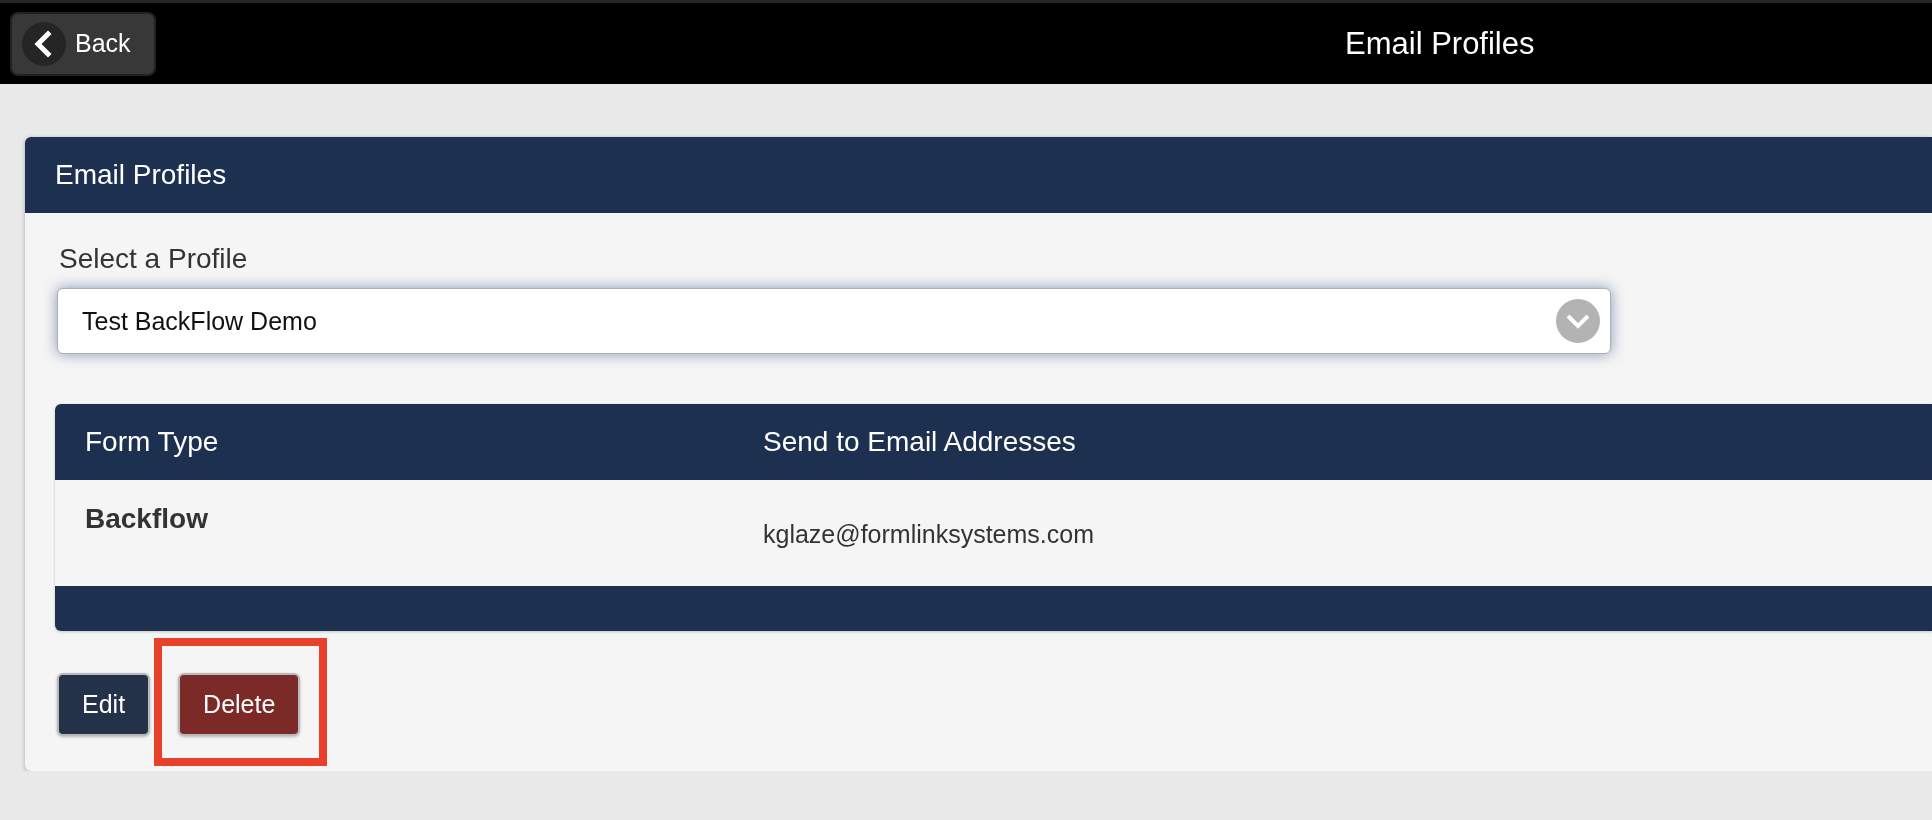 The width and height of the screenshot is (1932, 820). I want to click on profile-select: Test BackFlow Demo, so click(834, 321).